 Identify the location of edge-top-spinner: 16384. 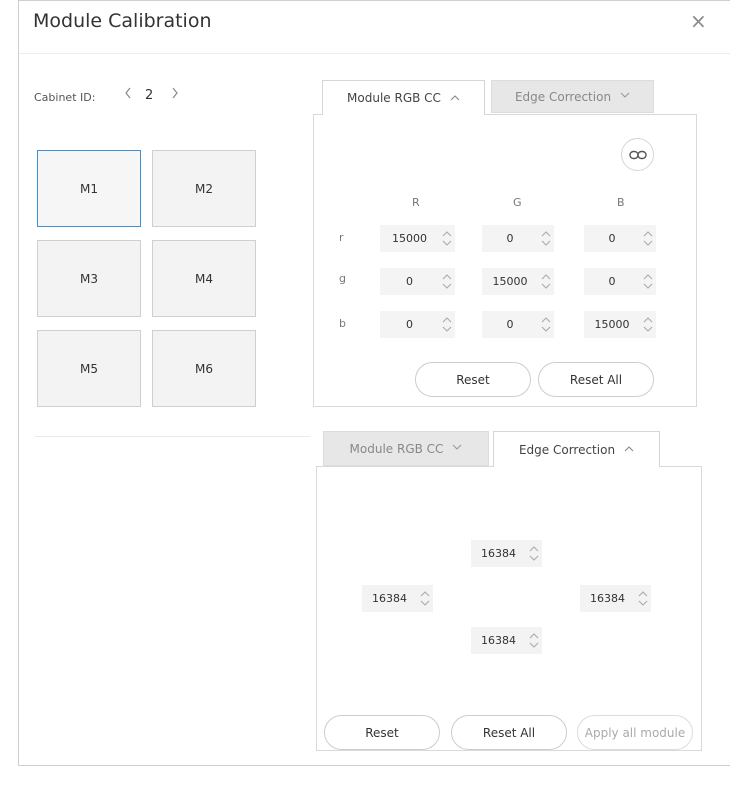
(506, 553).